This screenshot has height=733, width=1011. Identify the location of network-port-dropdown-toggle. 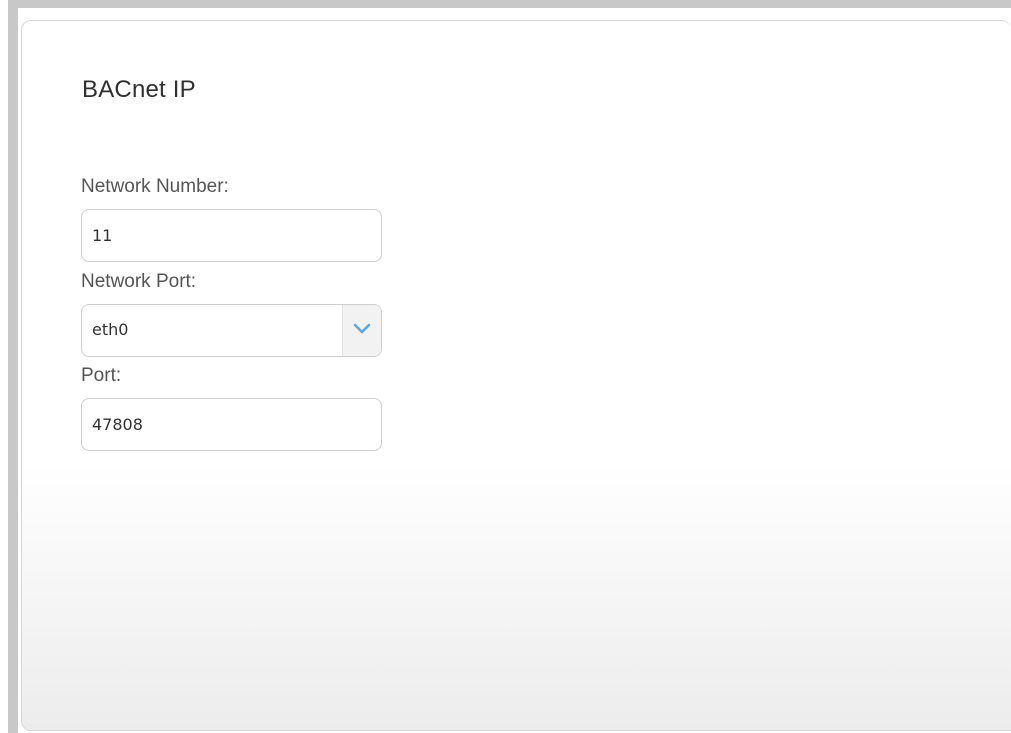
(361, 330).